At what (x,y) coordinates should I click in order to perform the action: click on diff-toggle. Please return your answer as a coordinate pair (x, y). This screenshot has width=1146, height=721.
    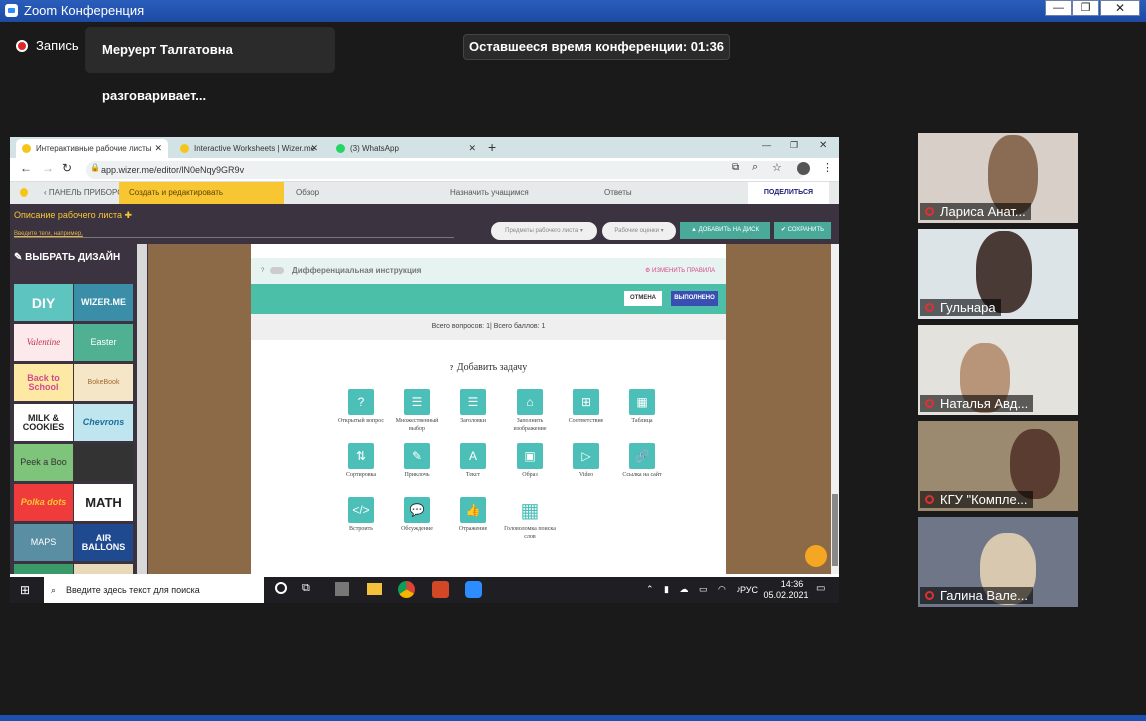
    Looking at the image, I should click on (277, 270).